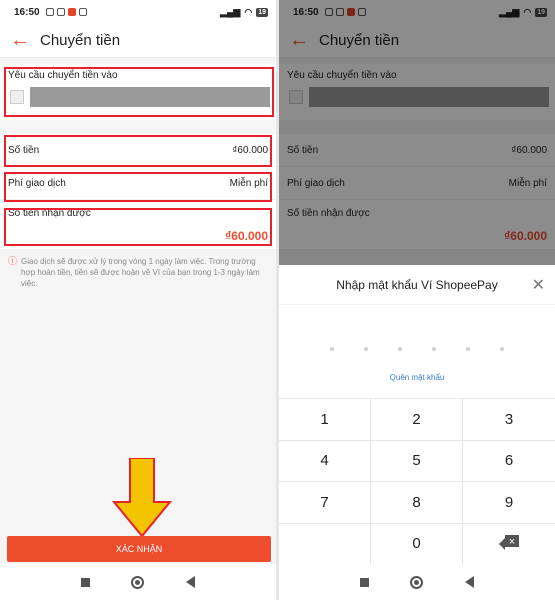 This screenshot has width=555, height=600. Describe the element at coordinates (417, 420) in the screenshot. I see `key-2: 2` at that location.